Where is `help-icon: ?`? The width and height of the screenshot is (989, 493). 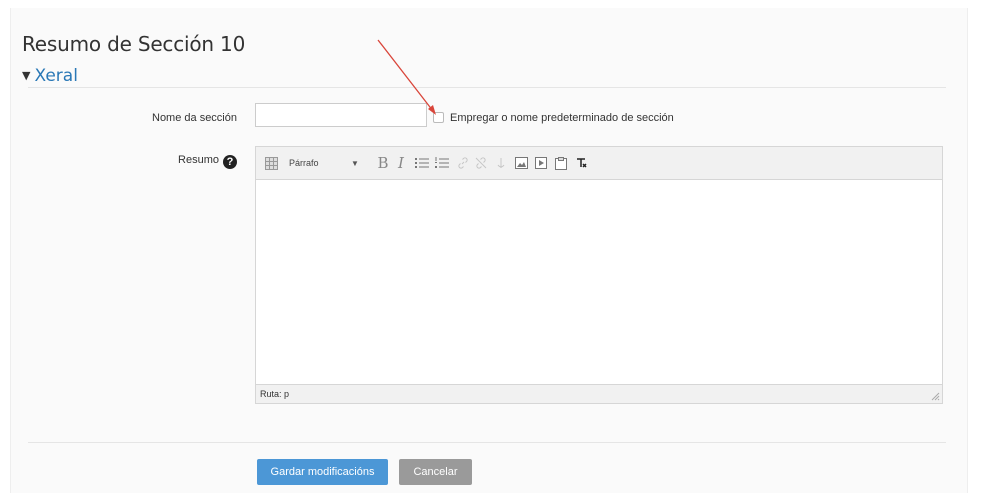 help-icon: ? is located at coordinates (230, 162).